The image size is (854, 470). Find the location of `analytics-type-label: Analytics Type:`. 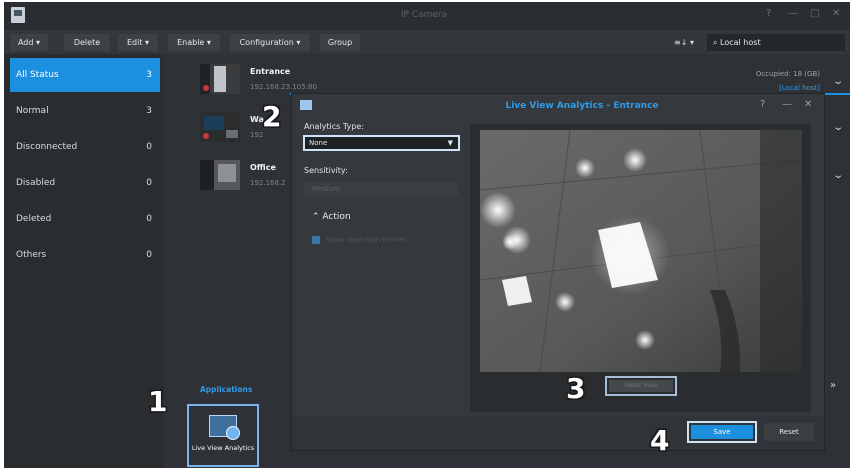

analytics-type-label: Analytics Type: is located at coordinates (334, 126).